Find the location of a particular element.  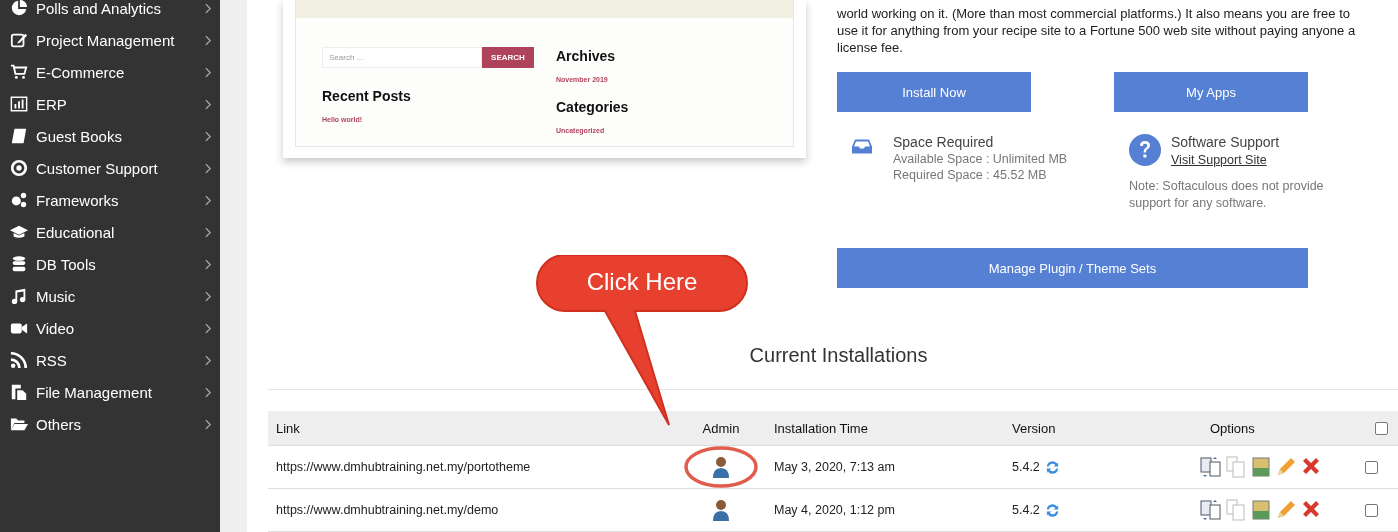

install-now-button: Install Now is located at coordinates (934, 92).